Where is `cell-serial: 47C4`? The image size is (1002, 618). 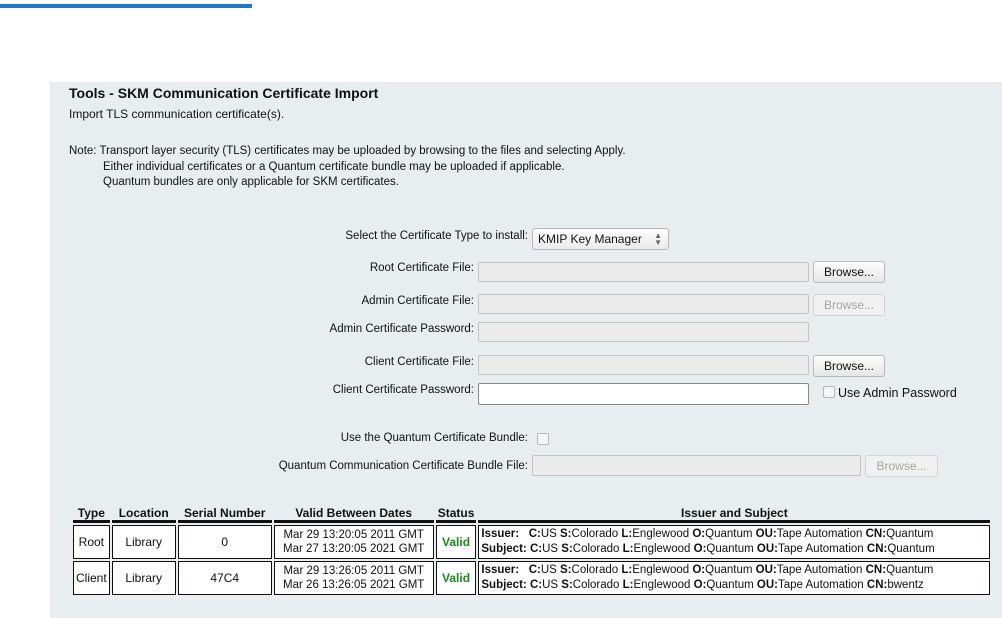
cell-serial: 47C4 is located at coordinates (224, 578).